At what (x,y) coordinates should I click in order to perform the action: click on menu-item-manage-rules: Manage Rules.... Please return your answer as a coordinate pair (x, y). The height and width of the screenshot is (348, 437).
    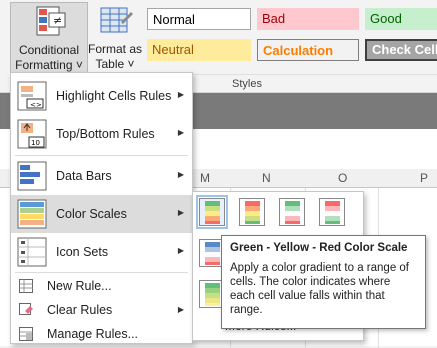
    Looking at the image, I should click on (101, 334).